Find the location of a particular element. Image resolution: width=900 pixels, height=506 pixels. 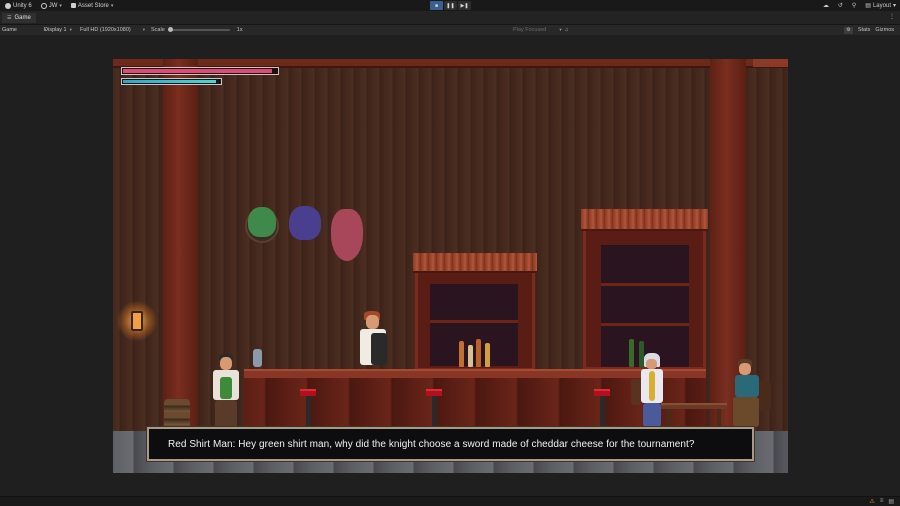

pause-button: ❚❚ is located at coordinates (450, 5).